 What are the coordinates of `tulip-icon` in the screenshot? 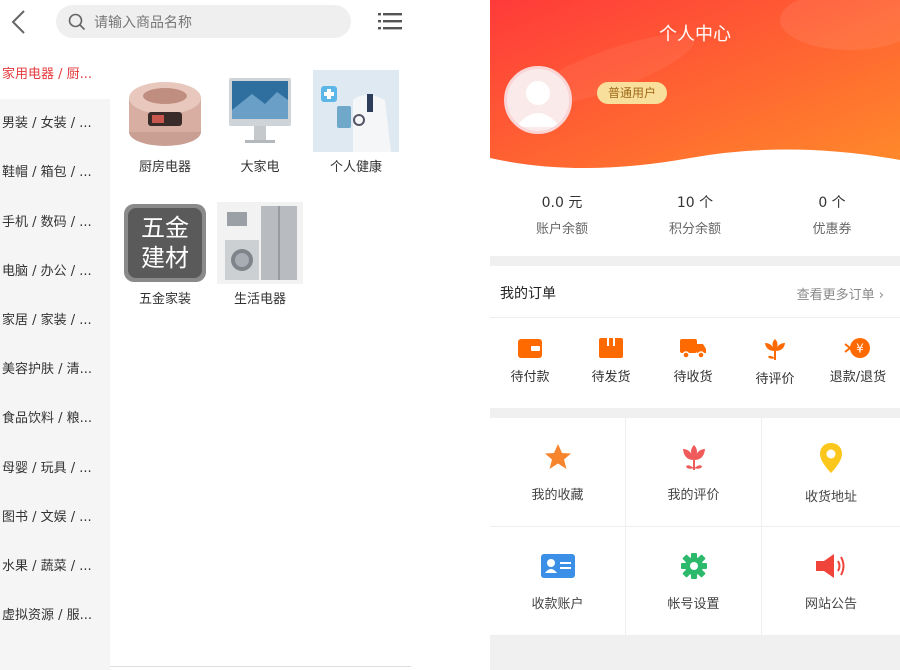 It's located at (693, 457).